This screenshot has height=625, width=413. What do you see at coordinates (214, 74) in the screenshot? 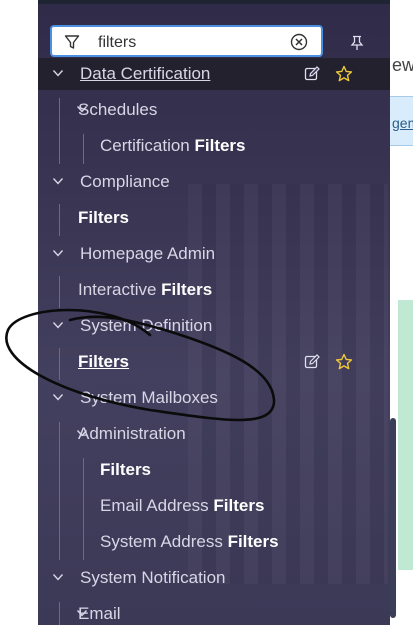
I see `tree-item: Data Certification` at bounding box center [214, 74].